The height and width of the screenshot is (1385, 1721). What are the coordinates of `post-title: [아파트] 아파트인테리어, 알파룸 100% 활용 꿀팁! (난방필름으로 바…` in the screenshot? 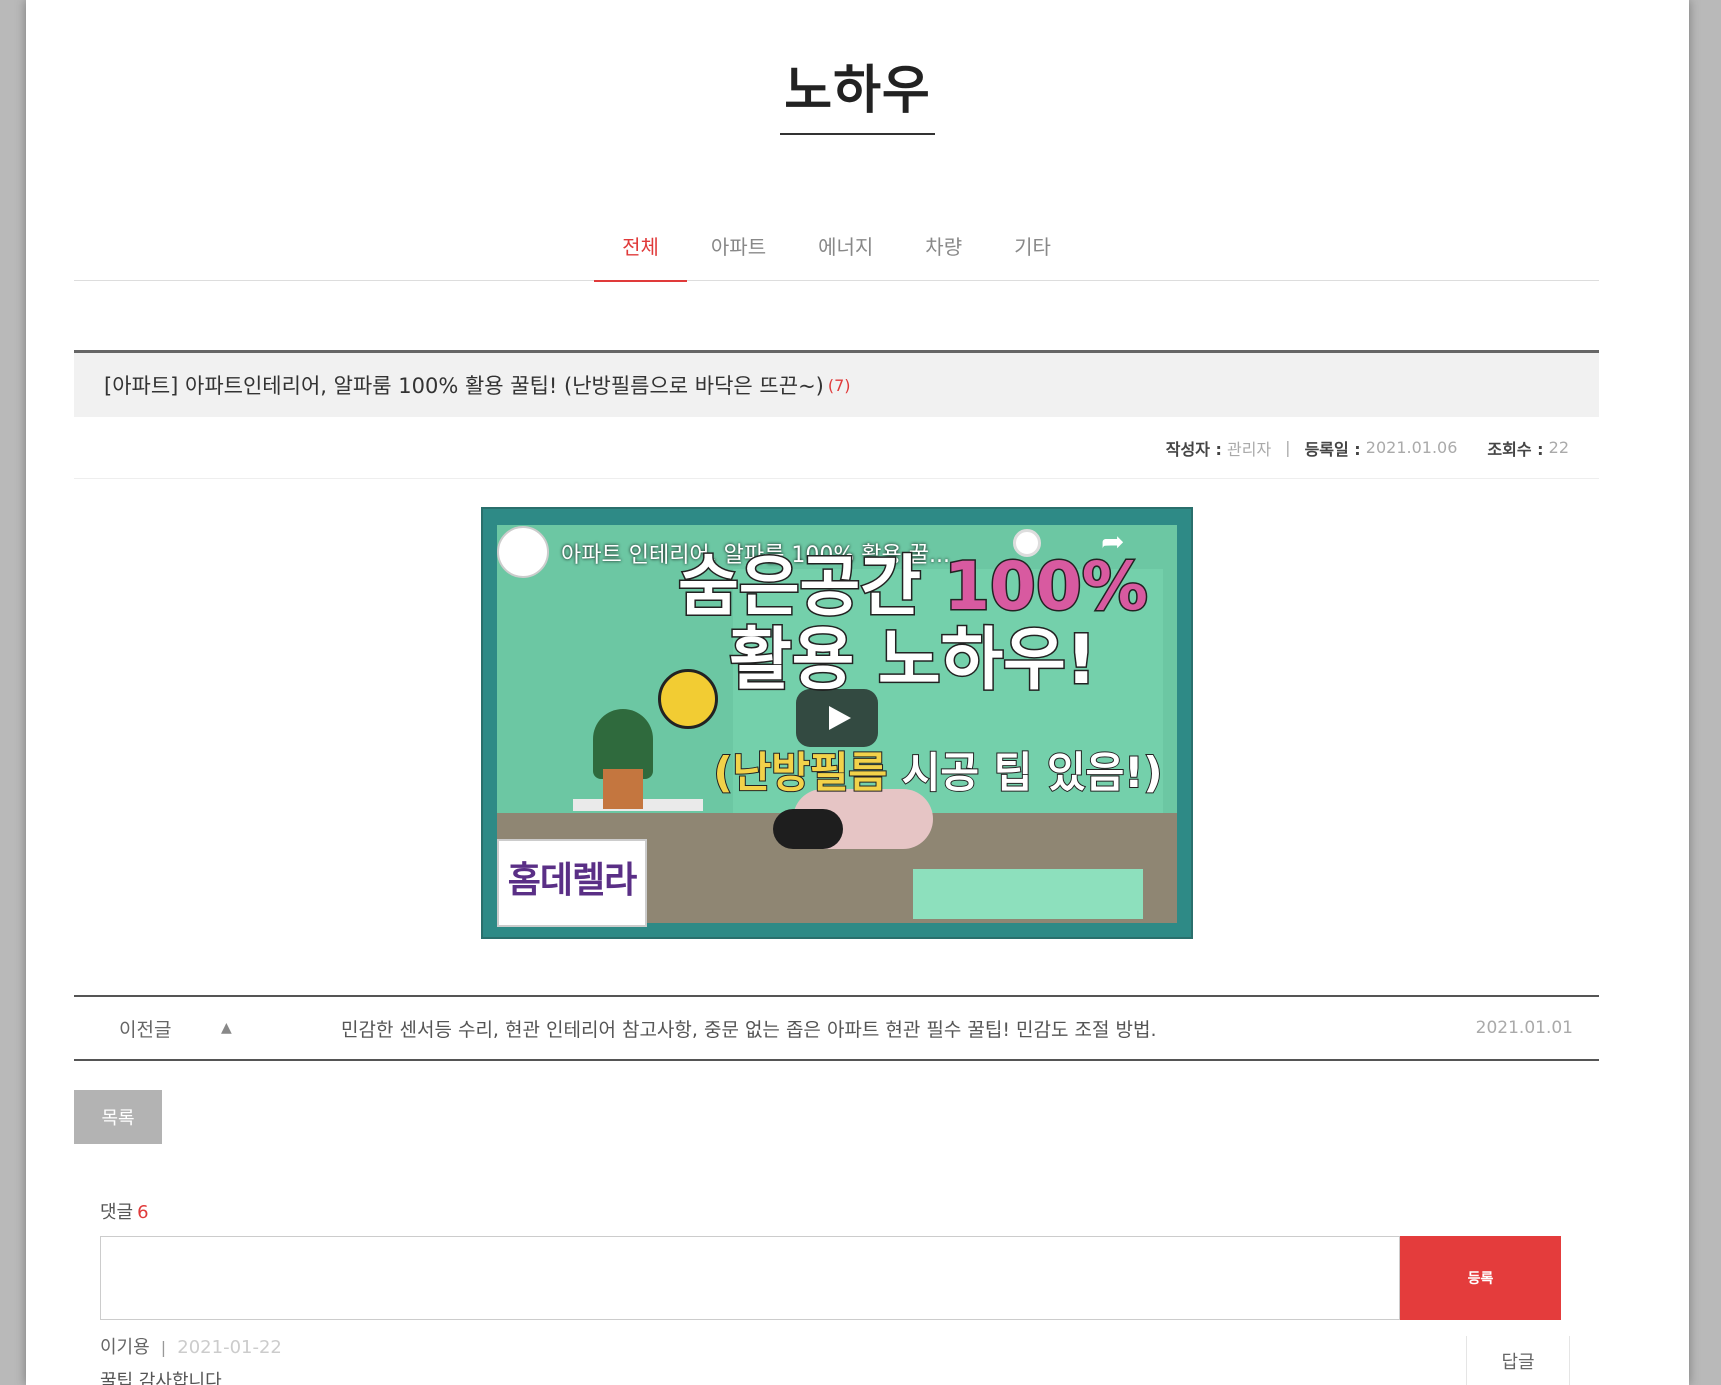 It's located at (464, 386).